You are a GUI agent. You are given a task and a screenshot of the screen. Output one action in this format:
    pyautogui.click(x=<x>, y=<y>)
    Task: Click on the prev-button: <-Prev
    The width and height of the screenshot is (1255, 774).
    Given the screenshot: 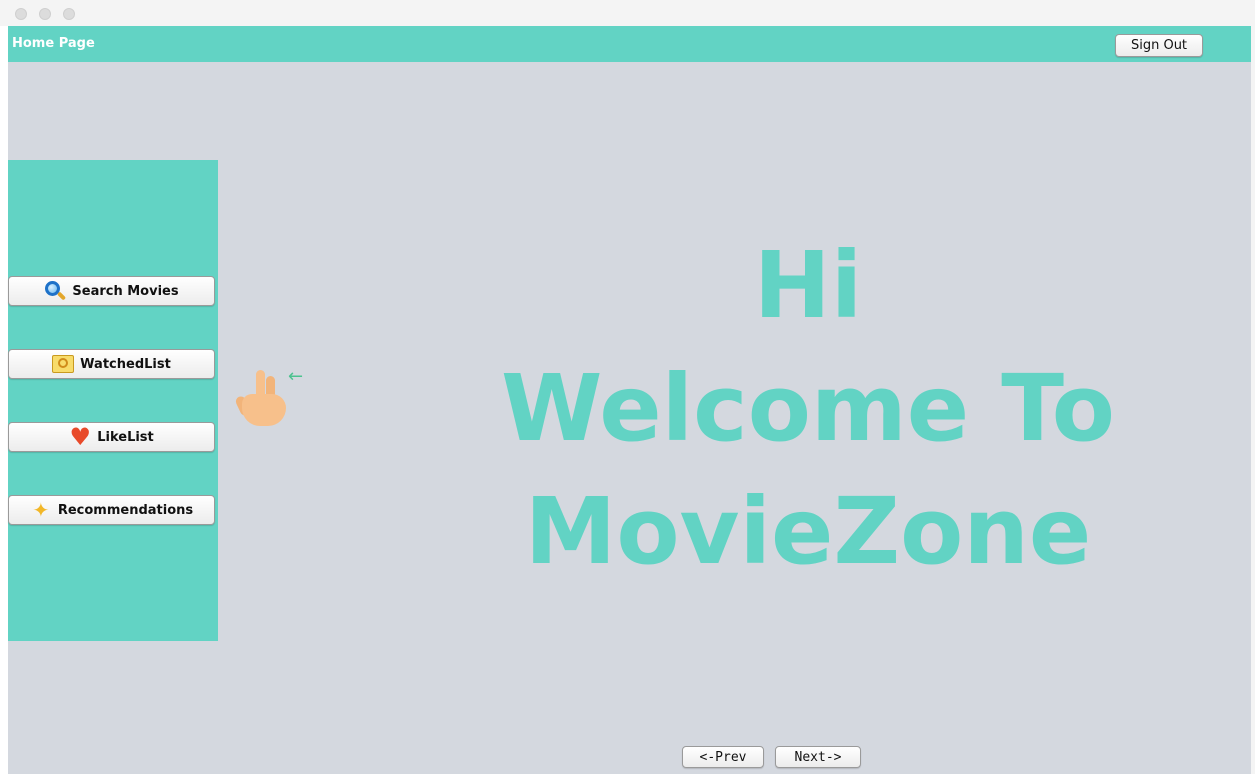 What is the action you would take?
    pyautogui.click(x=723, y=757)
    